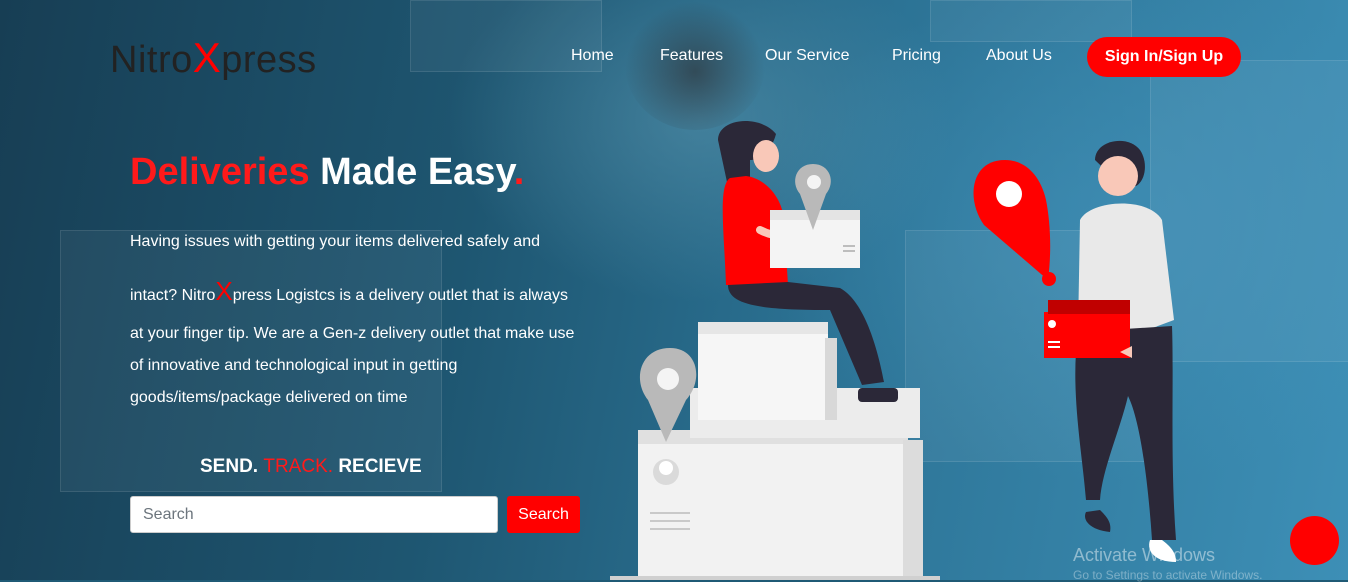 This screenshot has width=1348, height=582. What do you see at coordinates (301, 466) in the screenshot?
I see `tagline-track: TRACK.` at bounding box center [301, 466].